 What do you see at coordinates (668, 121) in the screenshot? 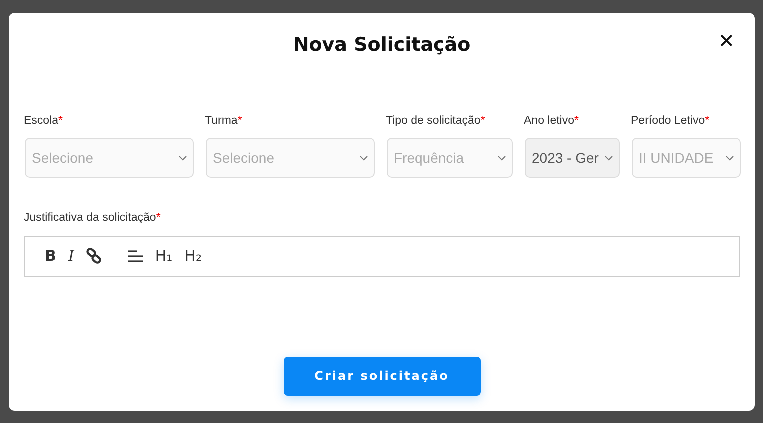
I see `field-label: Período Letivo` at bounding box center [668, 121].